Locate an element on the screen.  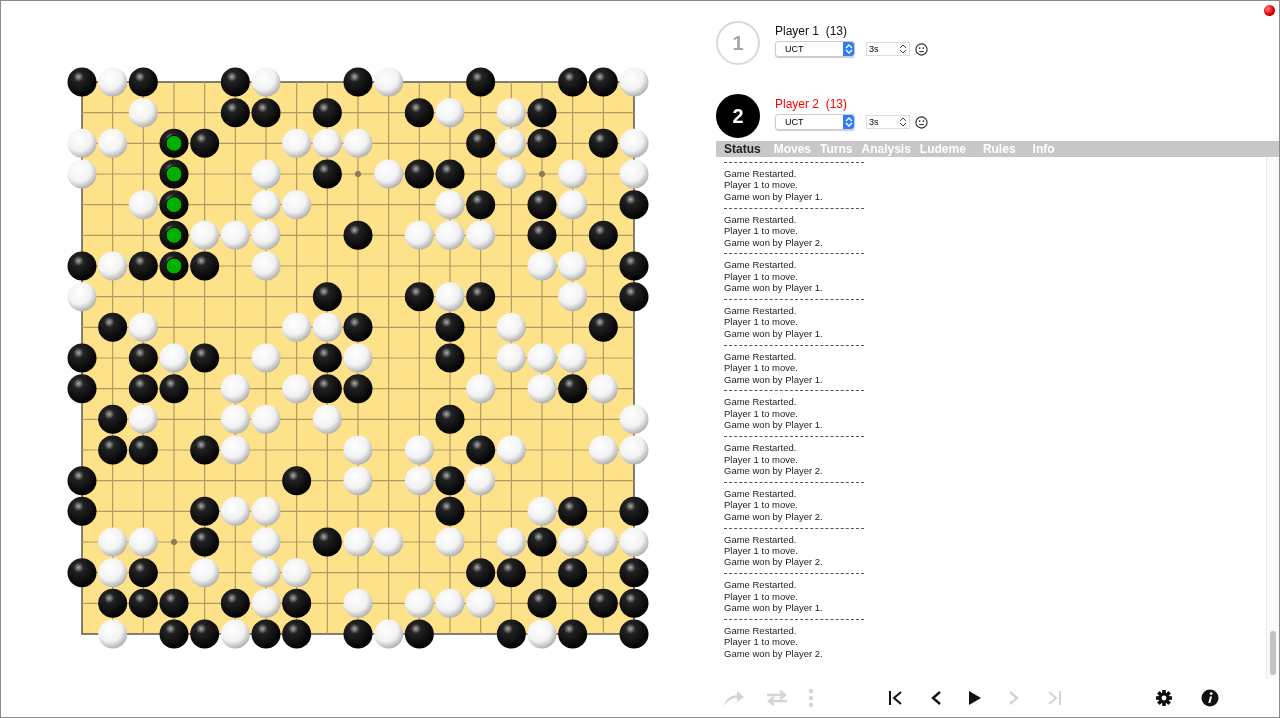
player-number-disc: 2 is located at coordinates (738, 116).